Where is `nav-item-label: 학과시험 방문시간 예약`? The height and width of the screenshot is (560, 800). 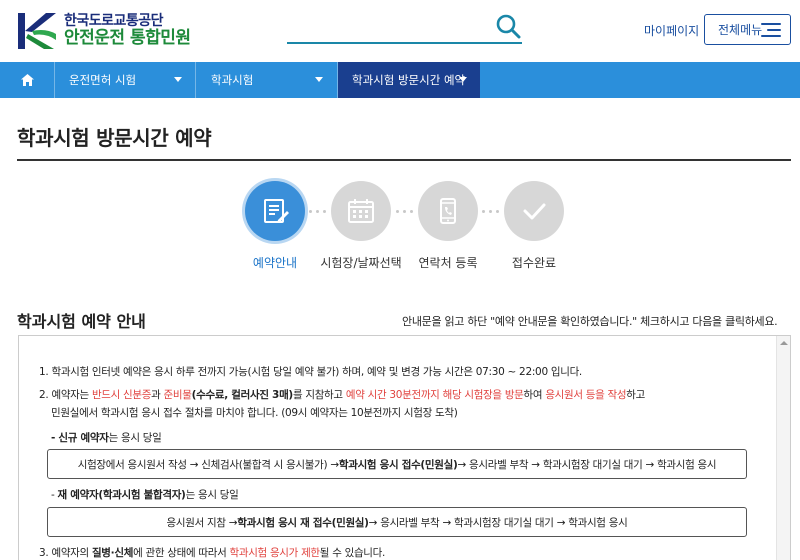 nav-item-label: 학과시험 방문시간 예약 is located at coordinates (409, 80).